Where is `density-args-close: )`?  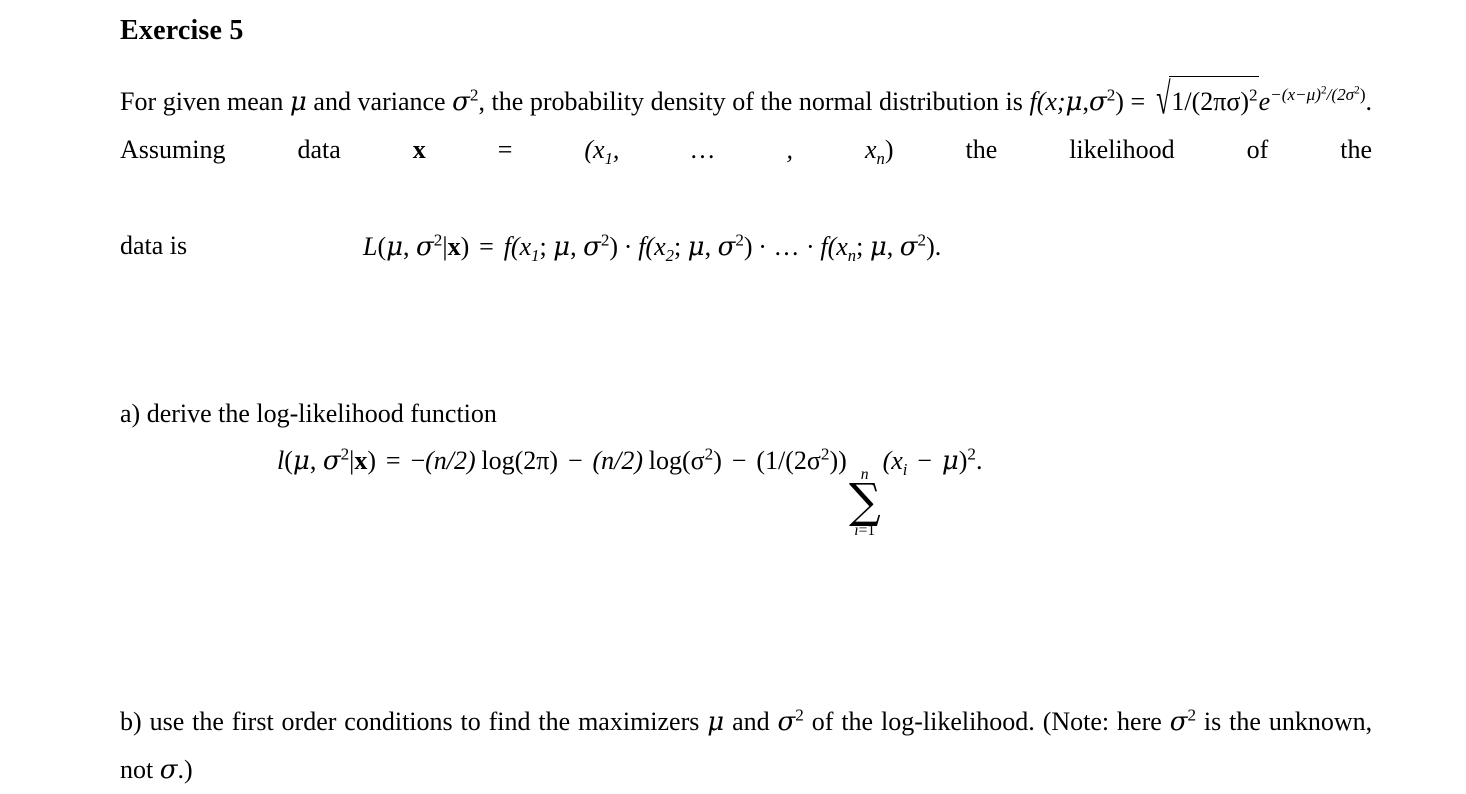
density-args-close: ) is located at coordinates (1119, 101).